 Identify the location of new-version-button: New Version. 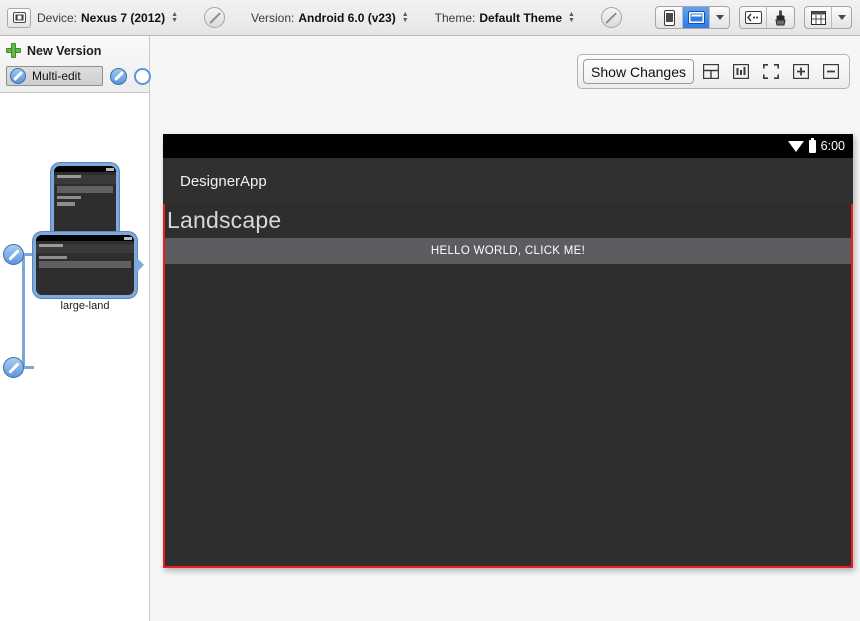
(74, 50).